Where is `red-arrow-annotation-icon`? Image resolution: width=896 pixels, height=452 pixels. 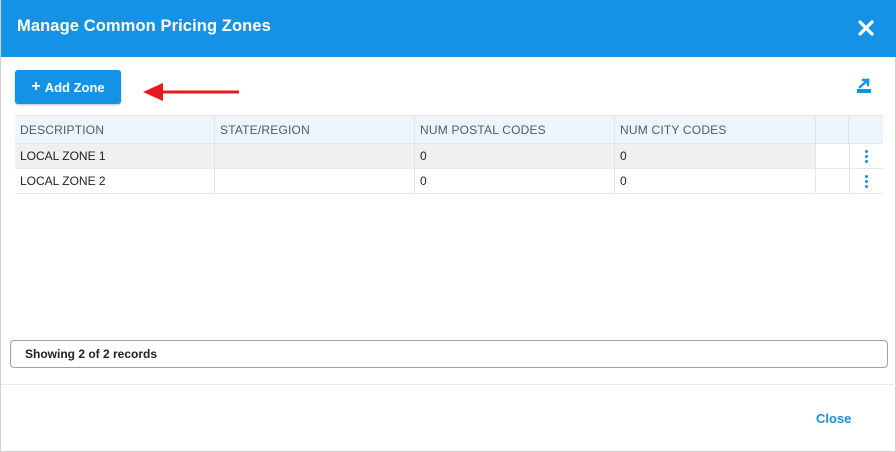 red-arrow-annotation-icon is located at coordinates (191, 92).